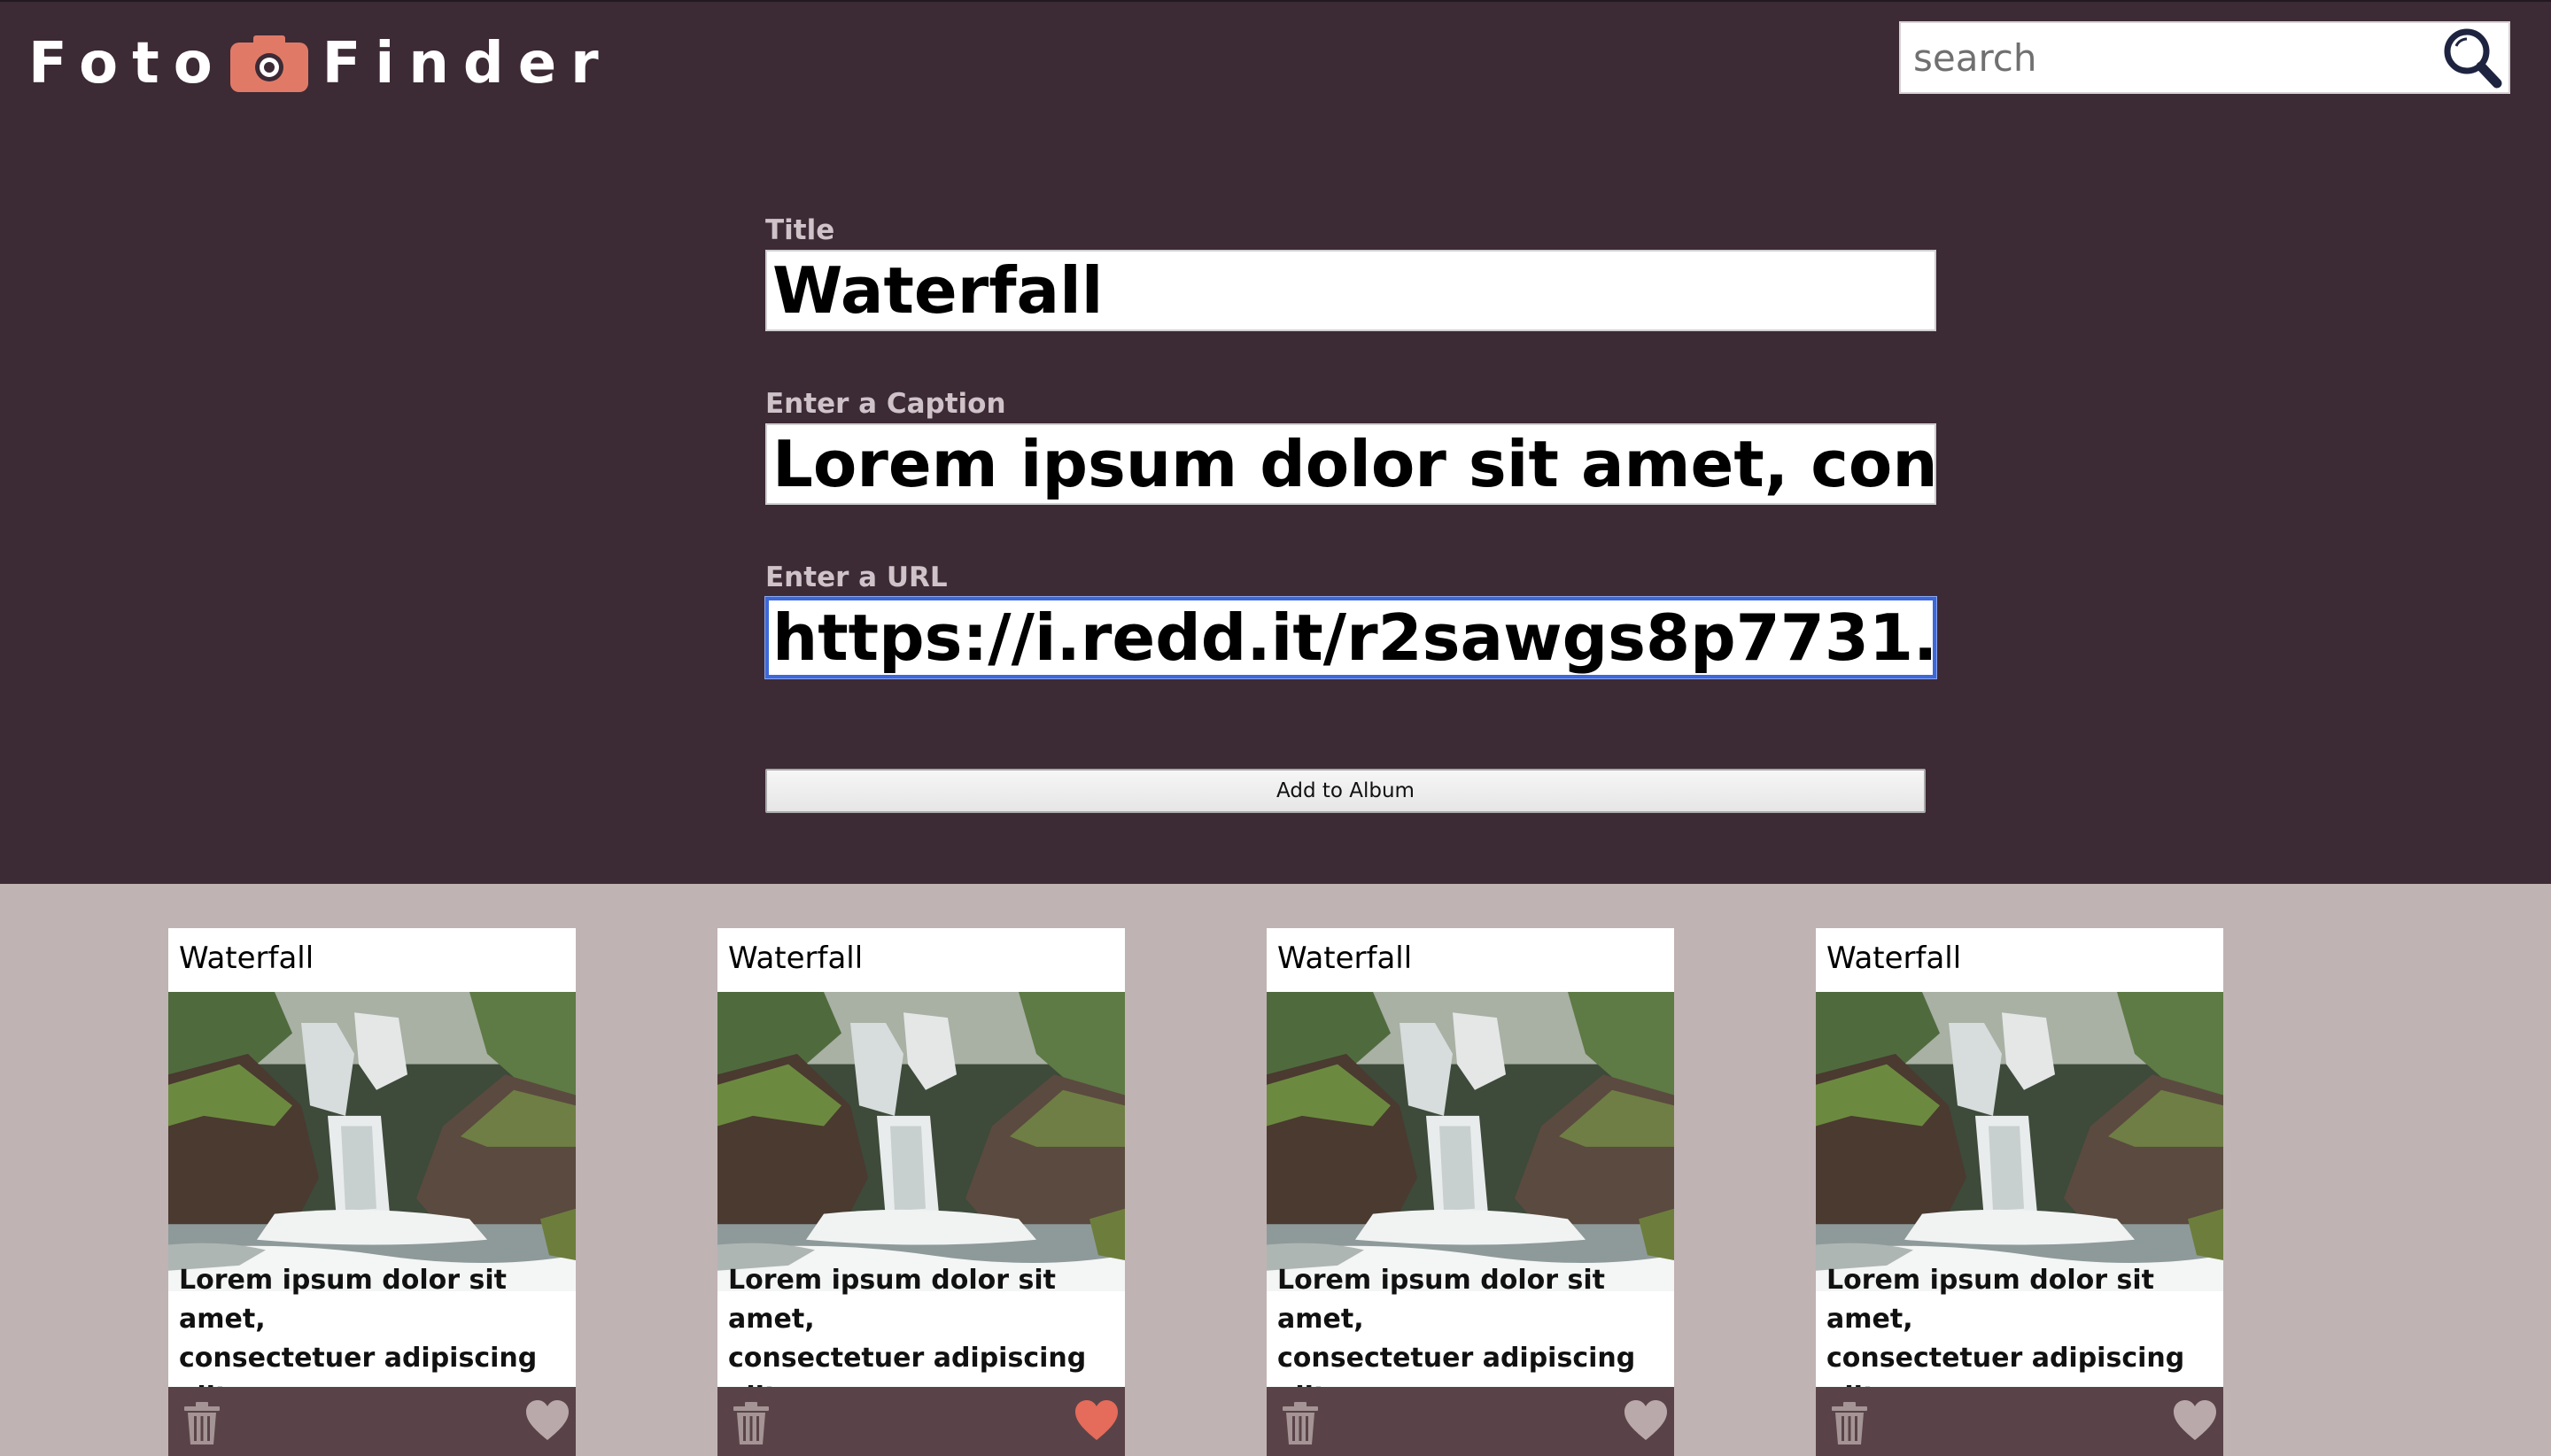  What do you see at coordinates (1350, 637) in the screenshot?
I see `url-field` at bounding box center [1350, 637].